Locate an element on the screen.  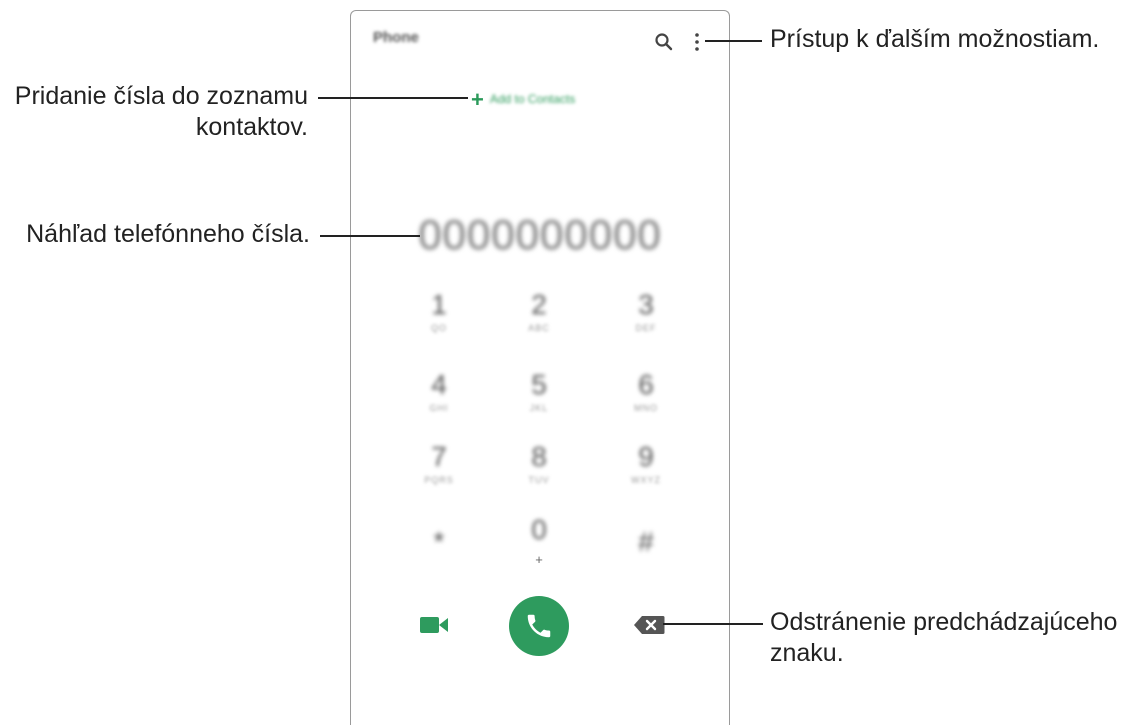
key-letters: GHI is located at coordinates (439, 408).